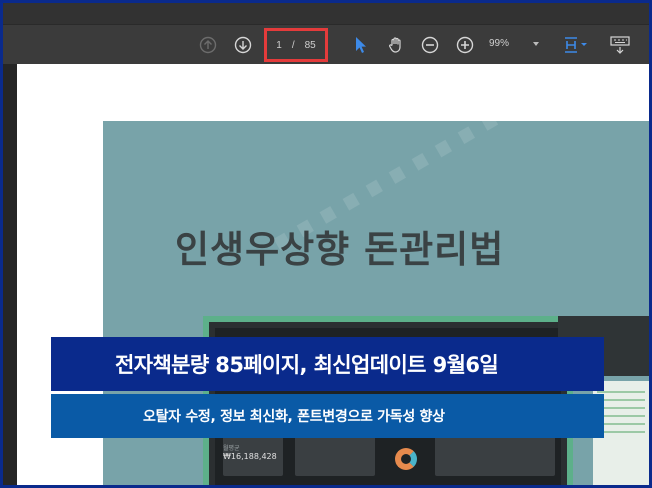 The width and height of the screenshot is (652, 488). What do you see at coordinates (296, 45) in the screenshot?
I see `page-number-box: 1 / 85` at bounding box center [296, 45].